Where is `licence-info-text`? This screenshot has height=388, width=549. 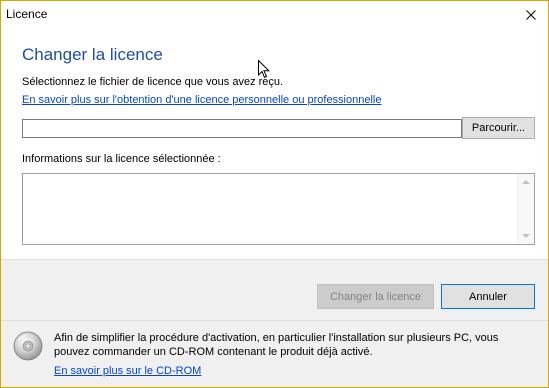 licence-info-text is located at coordinates (278, 177).